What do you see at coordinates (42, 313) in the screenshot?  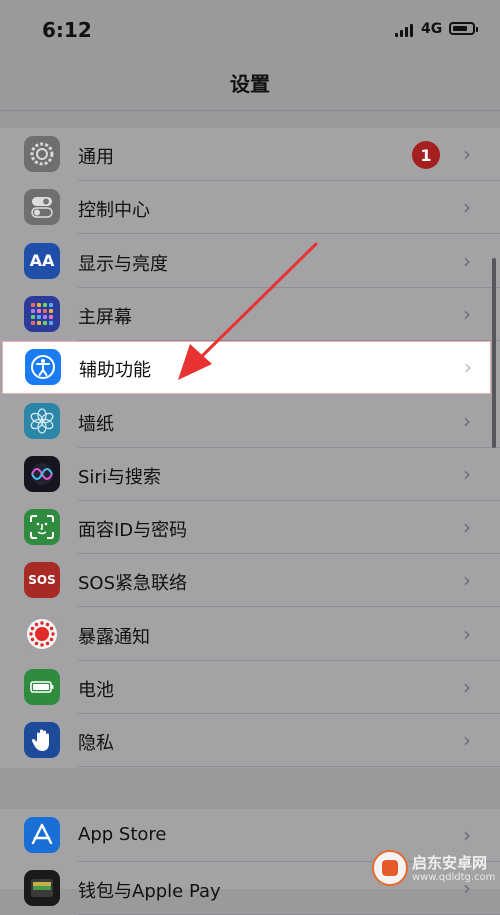 I see `app-grid-icon` at bounding box center [42, 313].